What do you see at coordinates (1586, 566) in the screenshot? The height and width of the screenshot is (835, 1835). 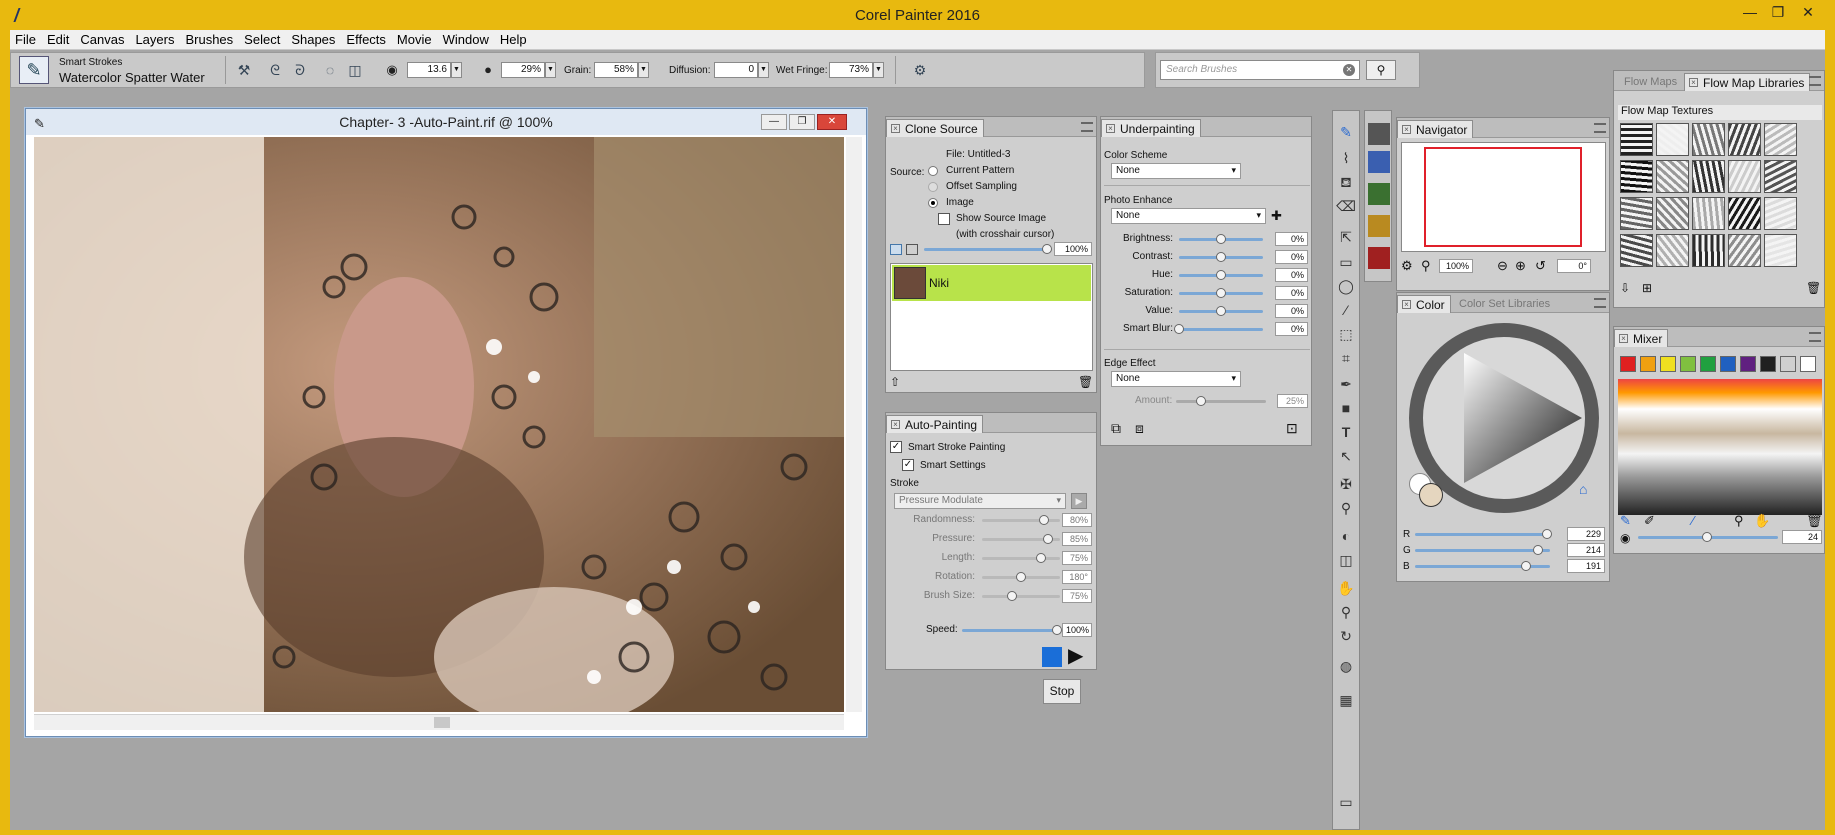 I see `b-value: 191` at bounding box center [1586, 566].